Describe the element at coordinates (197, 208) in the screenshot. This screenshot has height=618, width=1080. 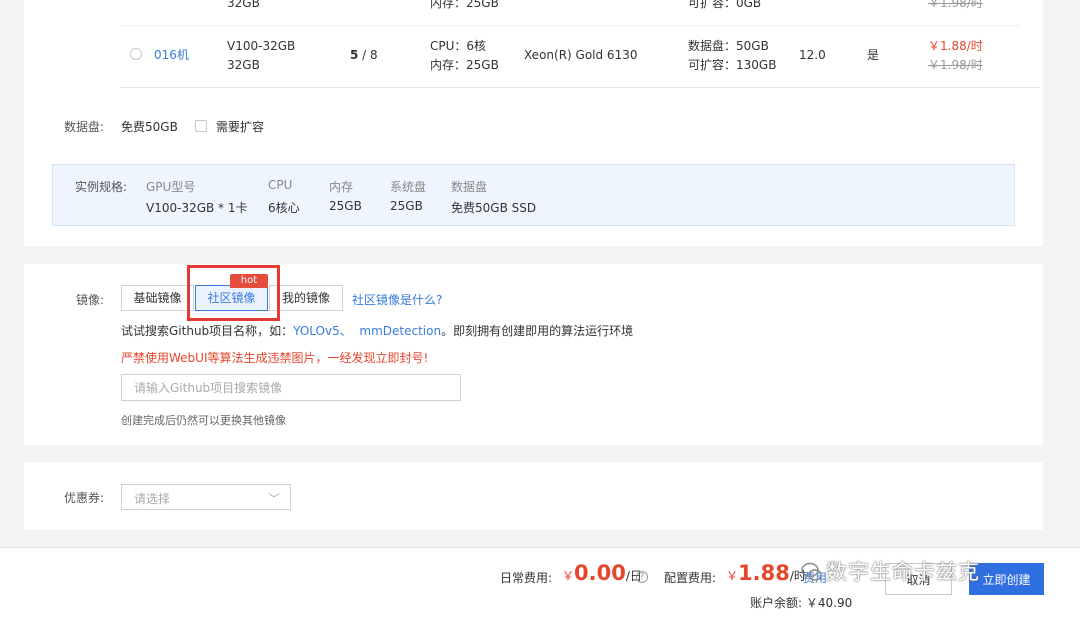
I see `spec-value: V100-32GB * 1卡` at that location.